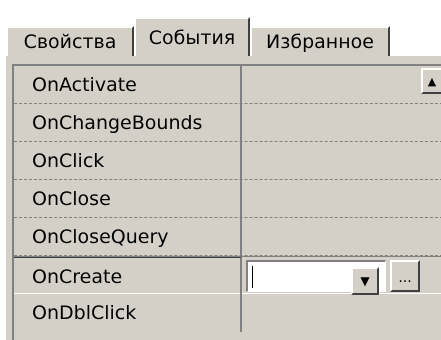  I want to click on arrow-up-icon: ▲, so click(432, 81).